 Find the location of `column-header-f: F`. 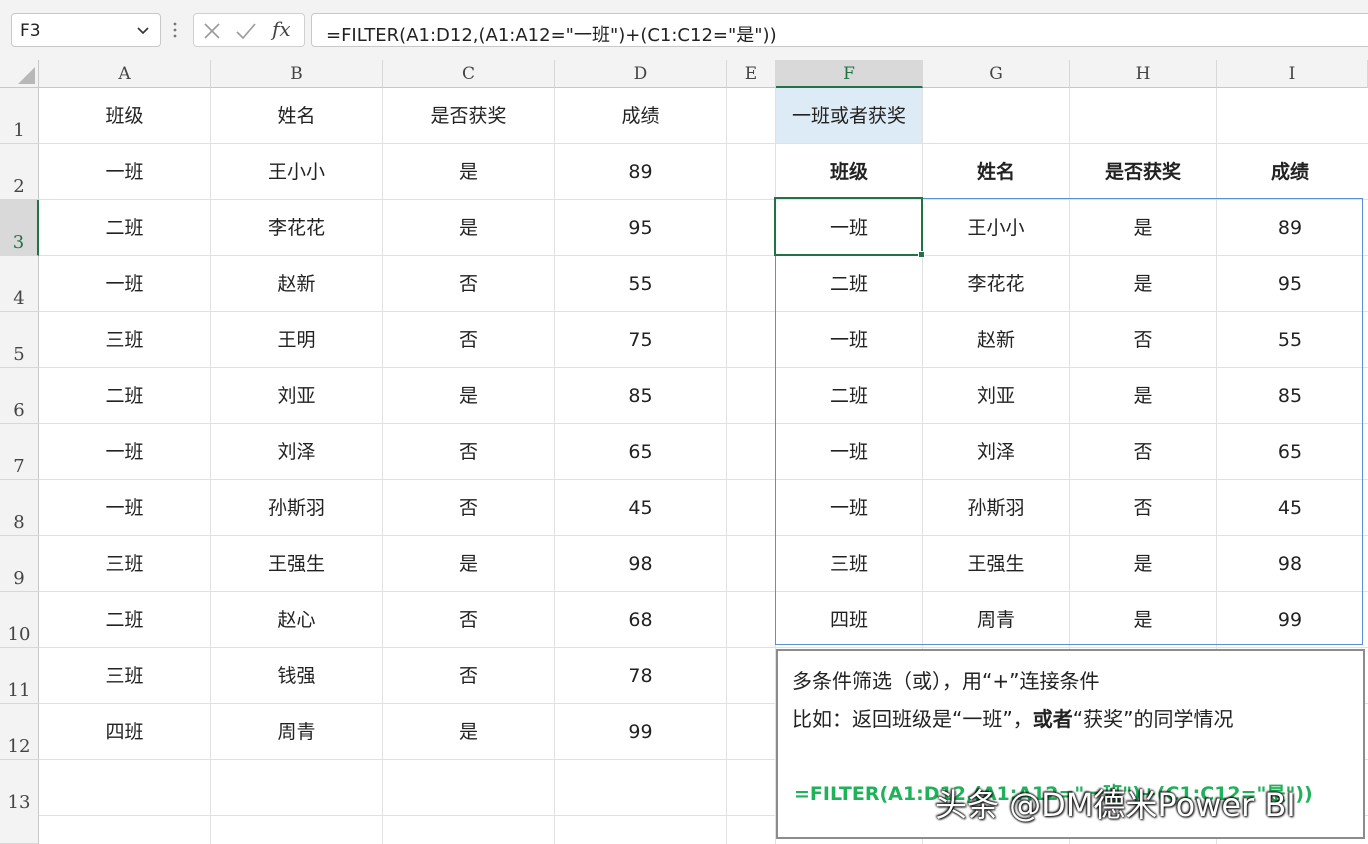

column-header-f: F is located at coordinates (849, 74).